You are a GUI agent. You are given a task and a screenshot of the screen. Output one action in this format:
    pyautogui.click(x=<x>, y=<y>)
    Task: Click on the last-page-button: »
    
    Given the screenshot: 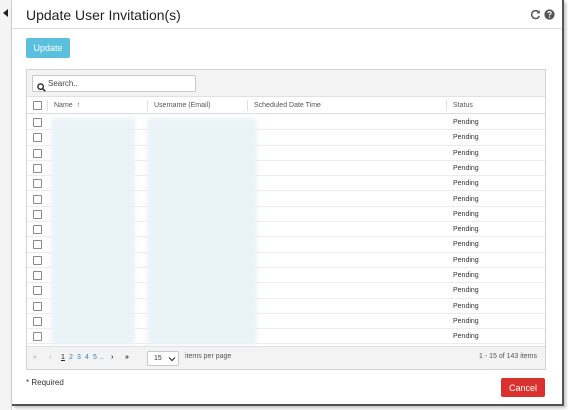 What is the action you would take?
    pyautogui.click(x=127, y=358)
    